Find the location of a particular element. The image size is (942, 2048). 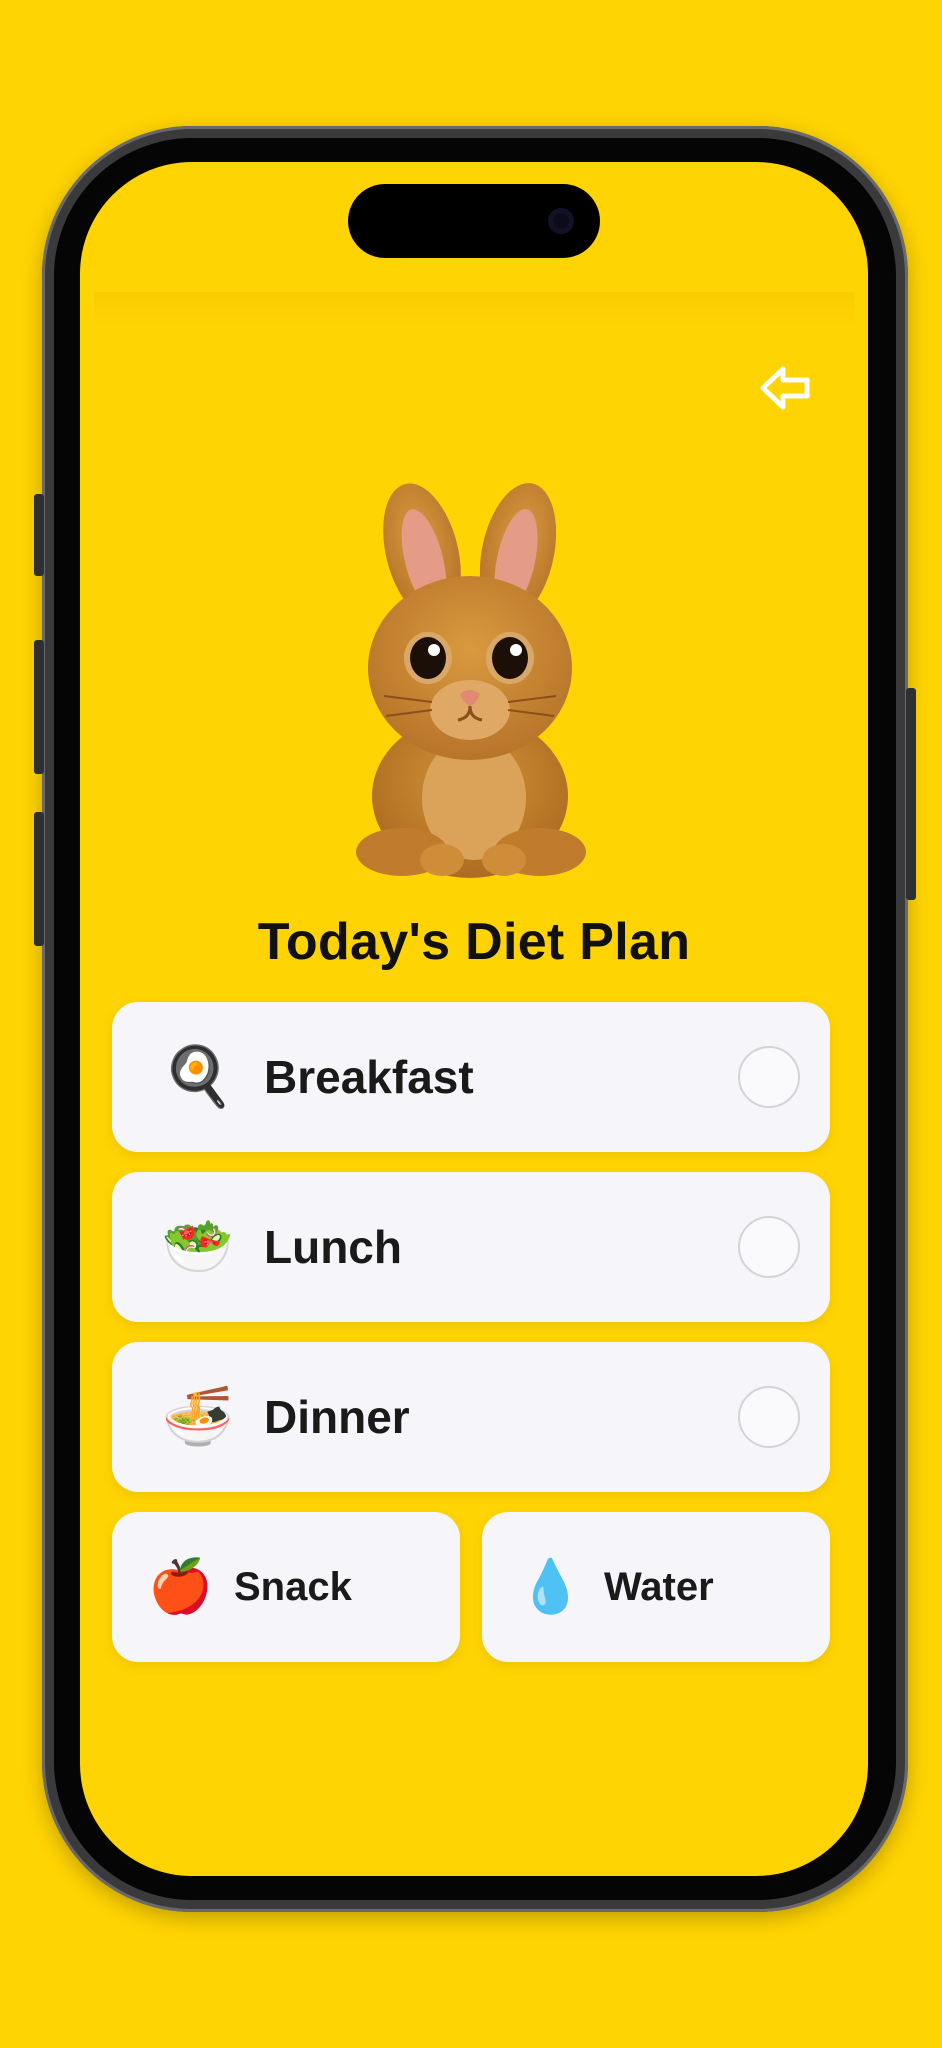

bunny-mascot-icon is located at coordinates (471, 680).